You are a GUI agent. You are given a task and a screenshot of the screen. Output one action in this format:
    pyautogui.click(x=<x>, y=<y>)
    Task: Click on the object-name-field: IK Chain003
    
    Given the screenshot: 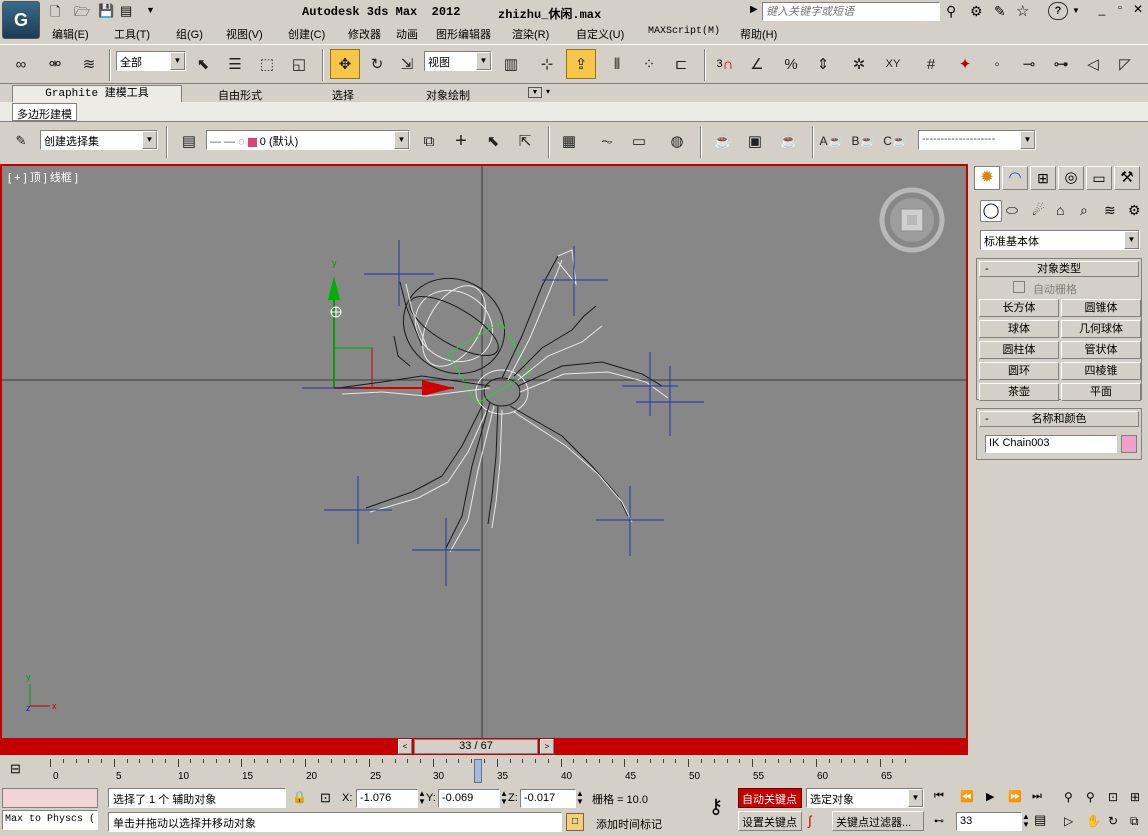 What is the action you would take?
    pyautogui.click(x=1051, y=444)
    